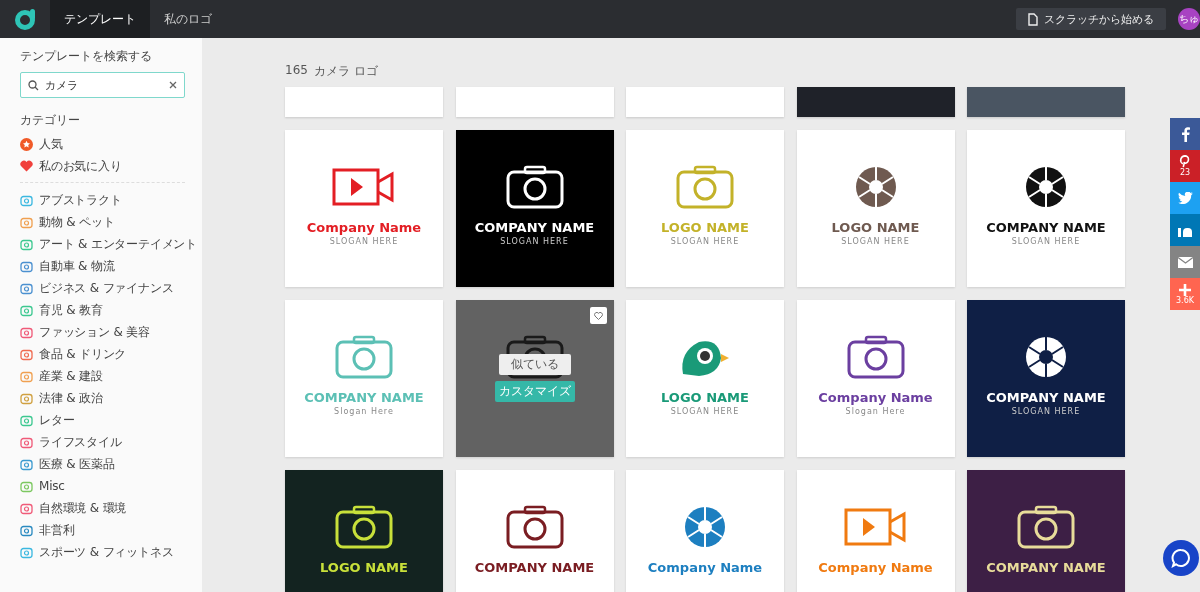 Image resolution: width=1200 pixels, height=592 pixels. I want to click on result-count: 165, so click(296, 71).